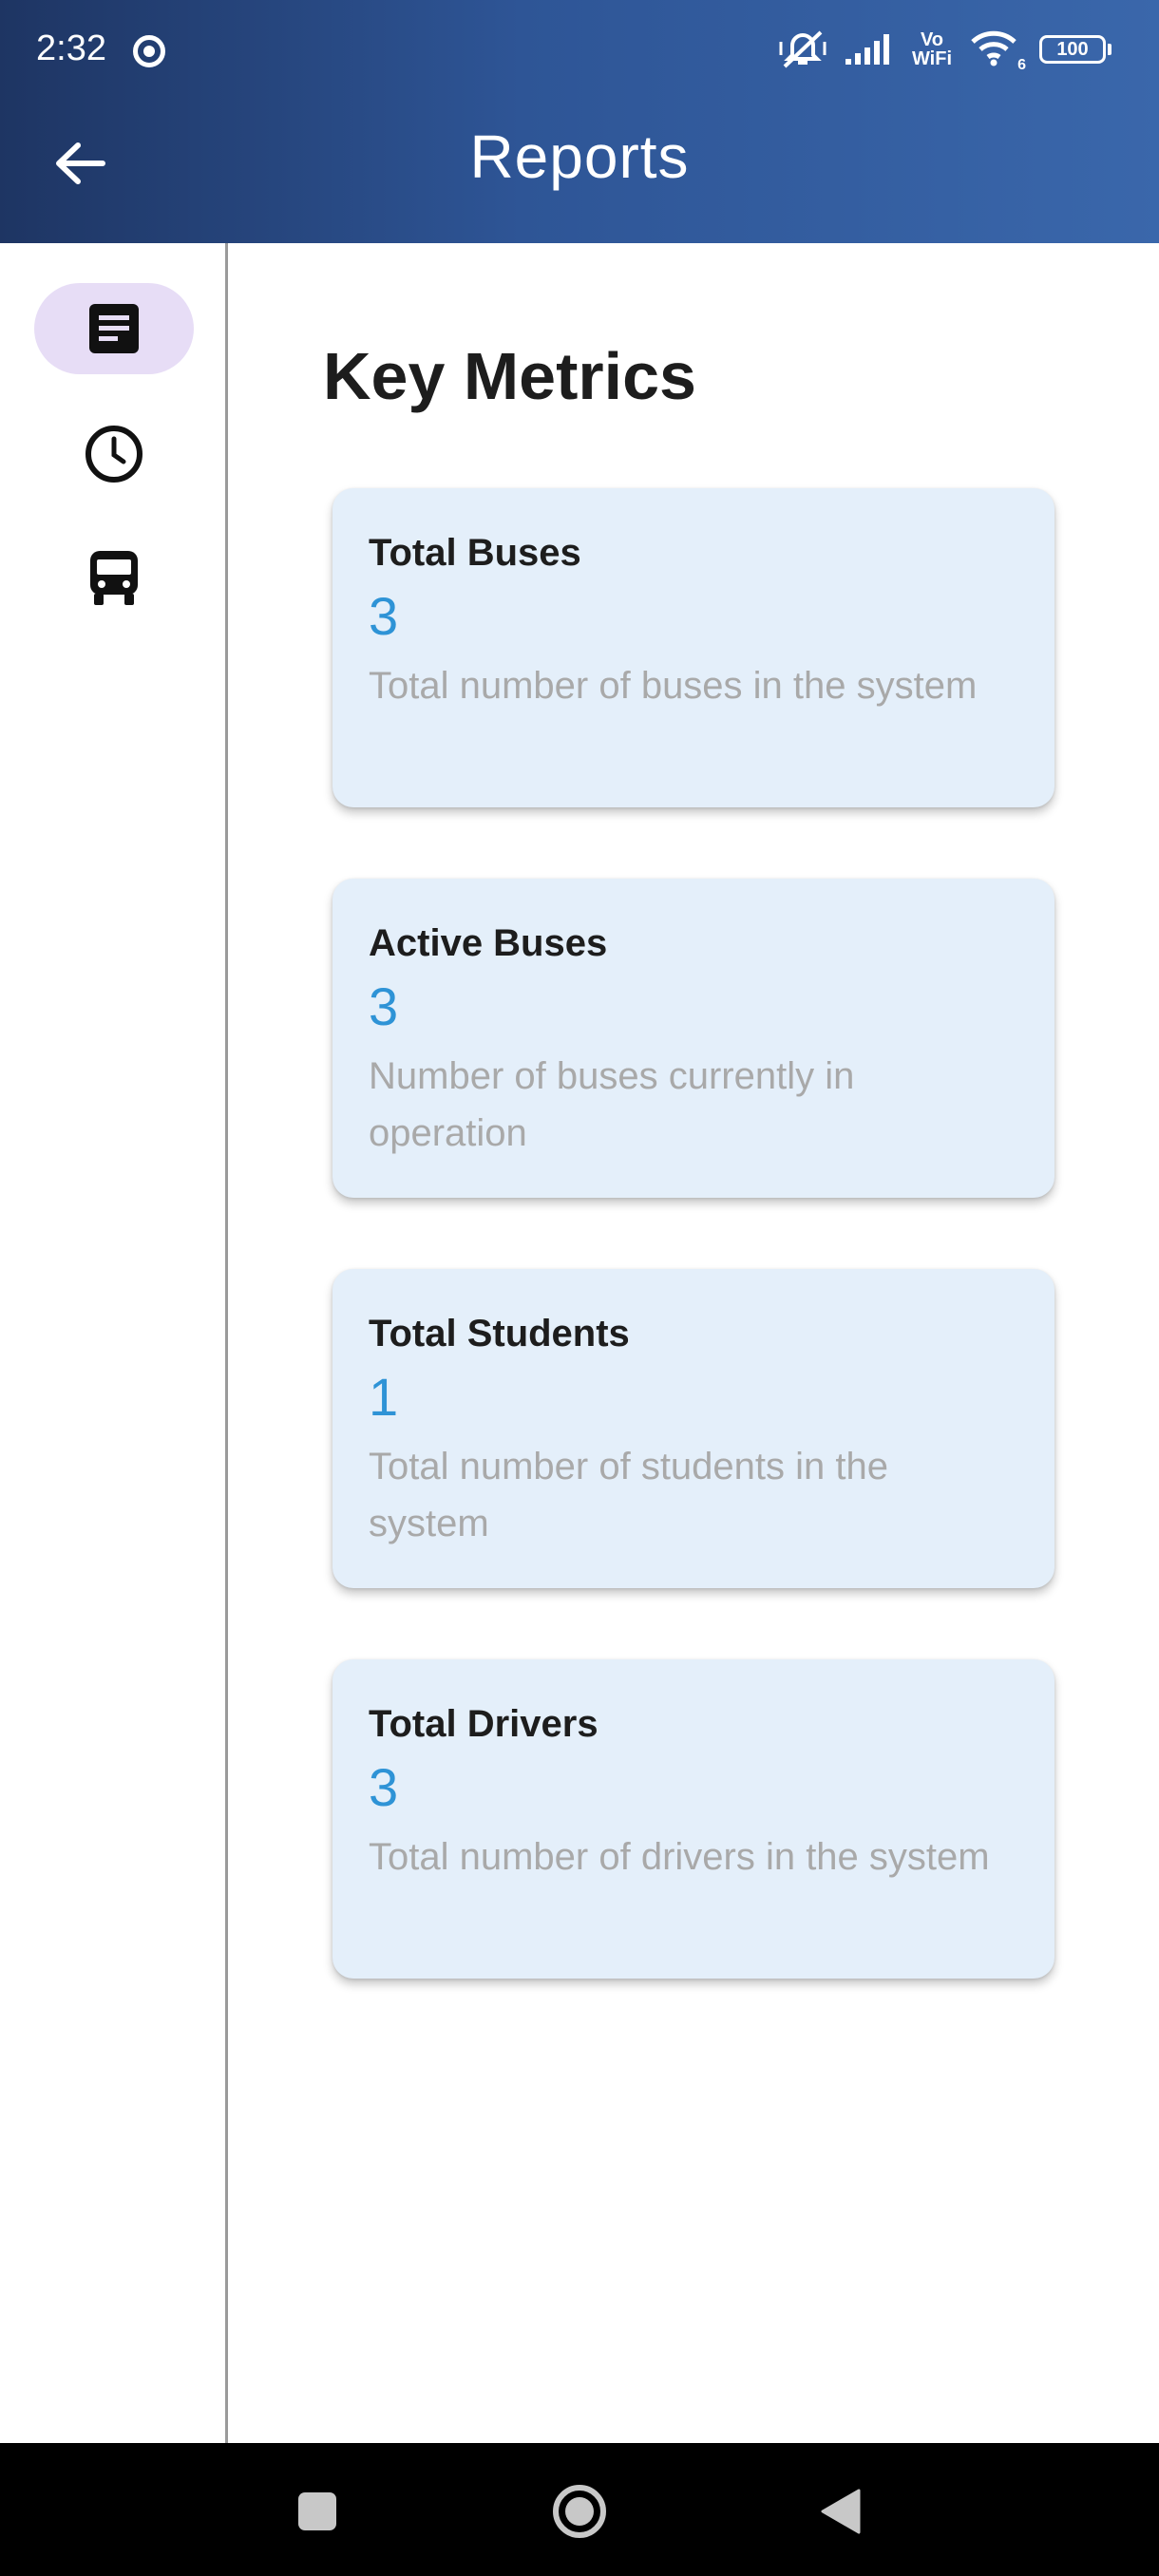  What do you see at coordinates (384, 1397) in the screenshot?
I see `metric-value: 1` at bounding box center [384, 1397].